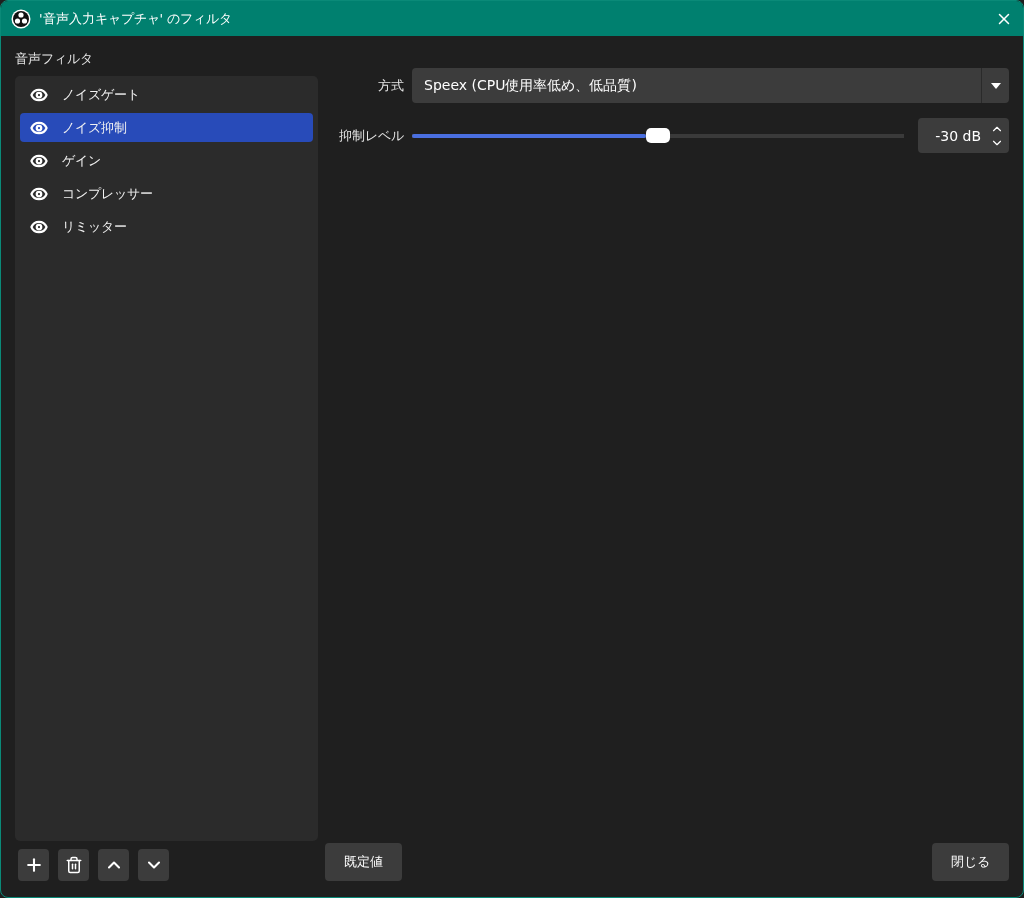 The height and width of the screenshot is (898, 1024). I want to click on filter-item: ゲイン, so click(166, 160).